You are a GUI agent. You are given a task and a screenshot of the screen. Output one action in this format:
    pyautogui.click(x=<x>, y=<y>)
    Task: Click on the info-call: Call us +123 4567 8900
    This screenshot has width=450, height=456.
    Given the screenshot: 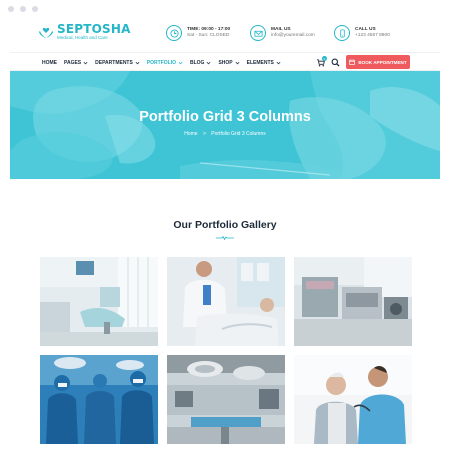 What is the action you would take?
    pyautogui.click(x=362, y=33)
    